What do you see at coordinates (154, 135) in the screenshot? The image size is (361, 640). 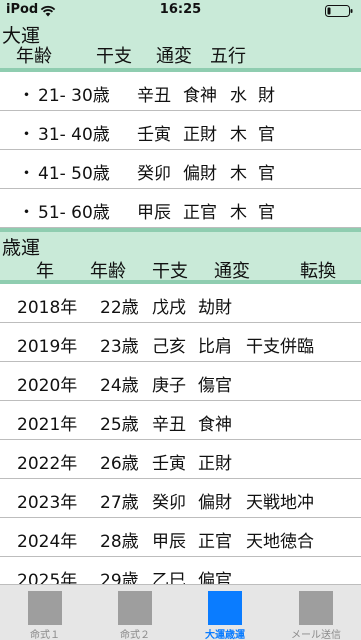 I see `taiun-row-kanshi: 壬寅` at bounding box center [154, 135].